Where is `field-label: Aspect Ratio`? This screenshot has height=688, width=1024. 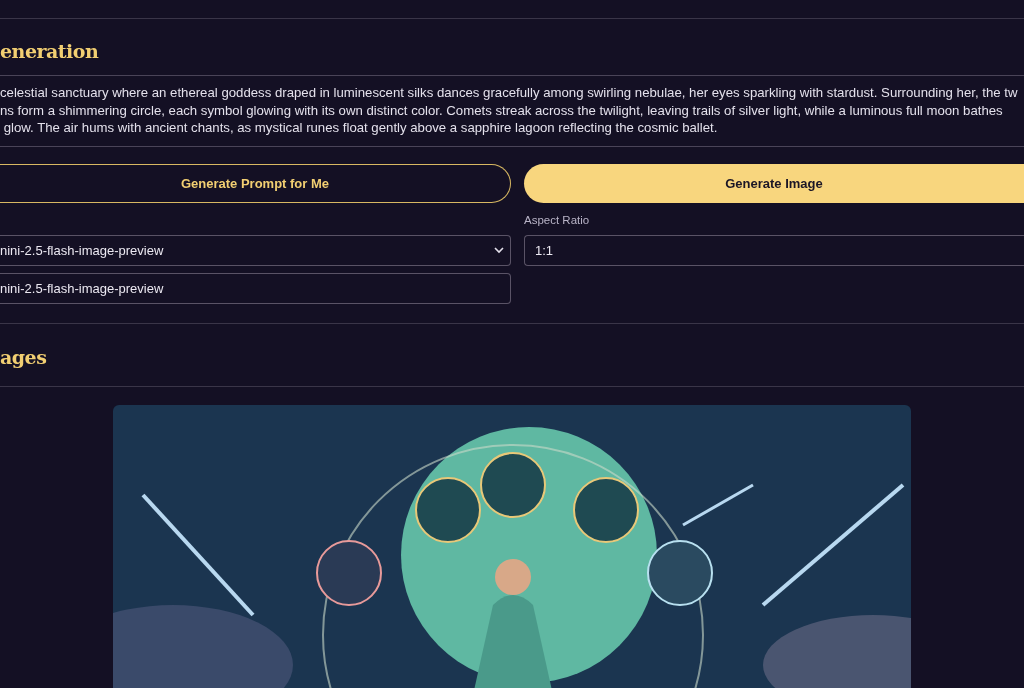
field-label: Aspect Ratio is located at coordinates (557, 220).